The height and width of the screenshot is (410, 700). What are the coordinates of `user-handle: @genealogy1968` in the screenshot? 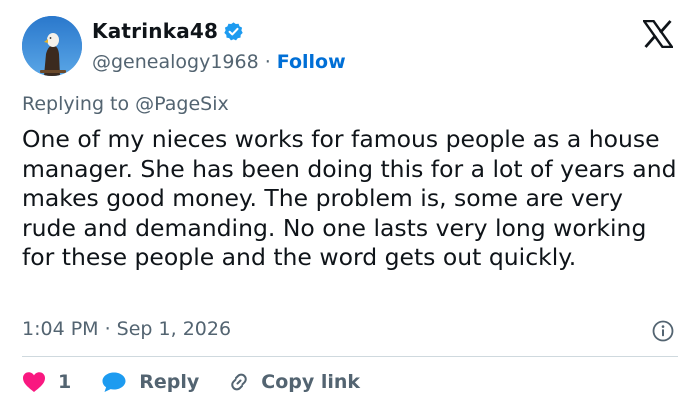 It's located at (175, 62).